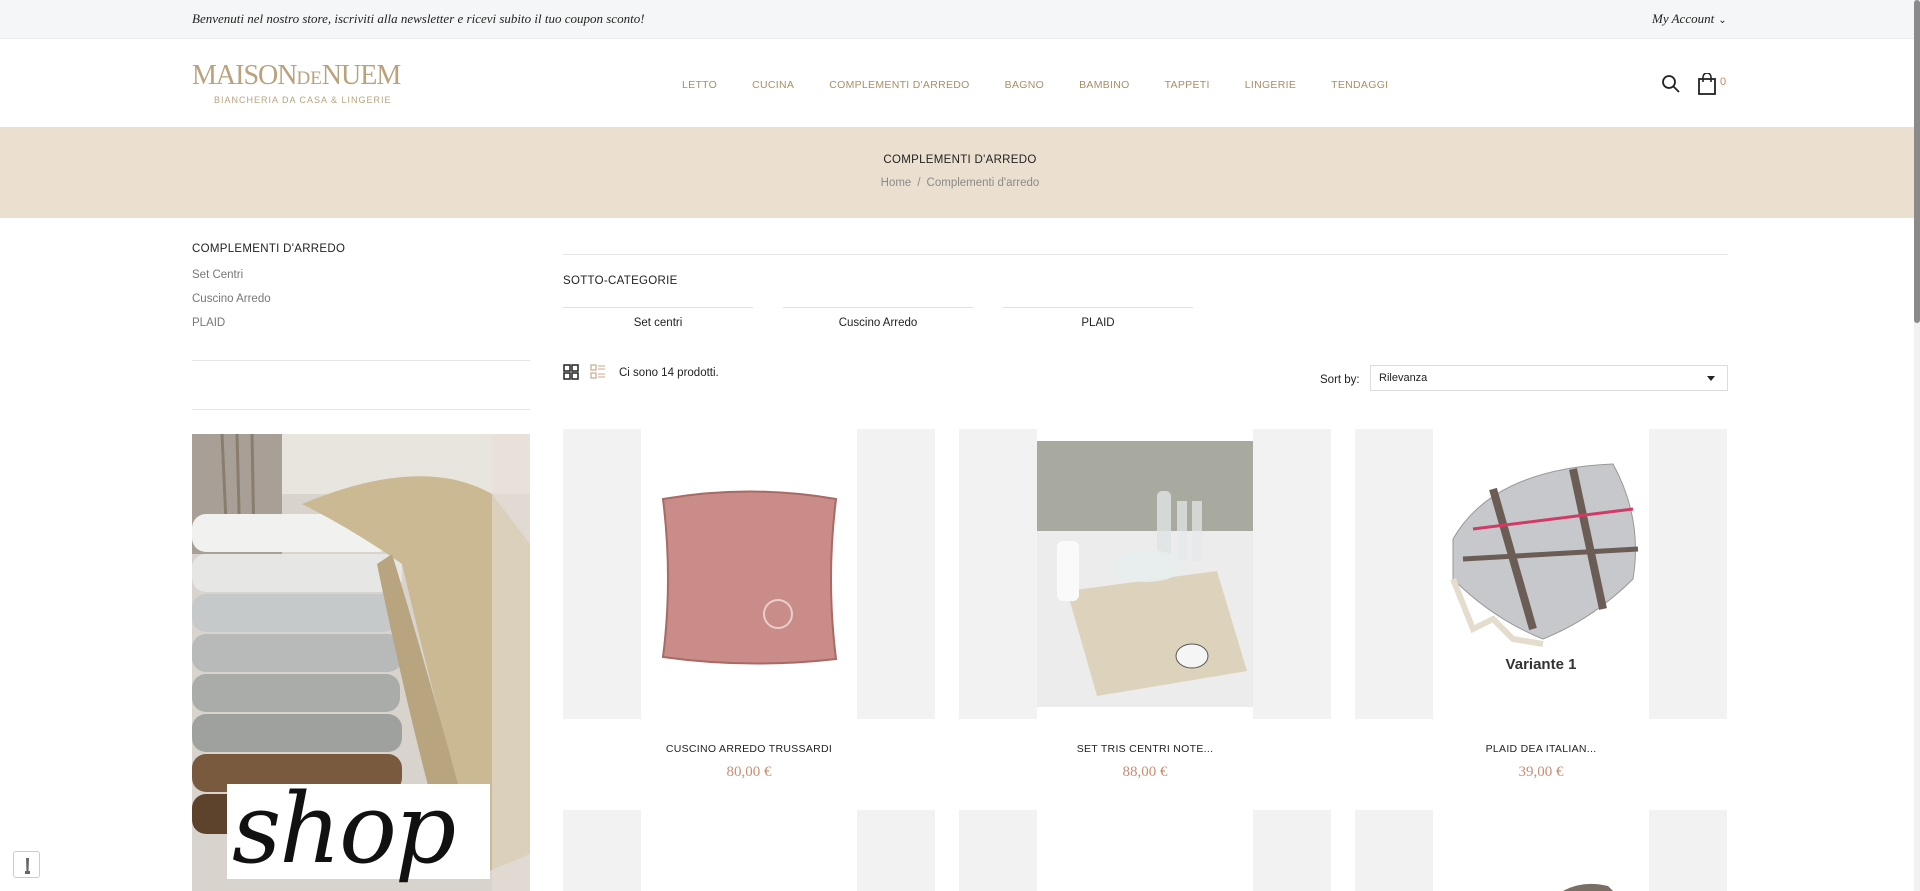  What do you see at coordinates (1359, 85) in the screenshot?
I see `nav-tendaggi: TENDAGGI` at bounding box center [1359, 85].